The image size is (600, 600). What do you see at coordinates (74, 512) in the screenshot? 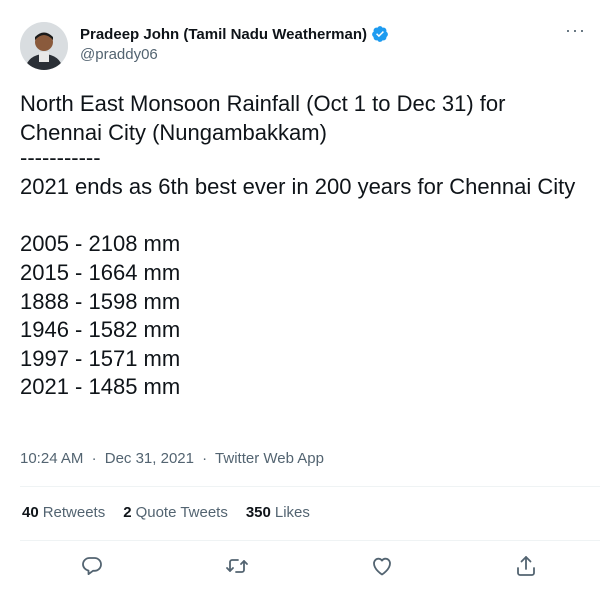
I see `retweets-label: Retweets` at bounding box center [74, 512].